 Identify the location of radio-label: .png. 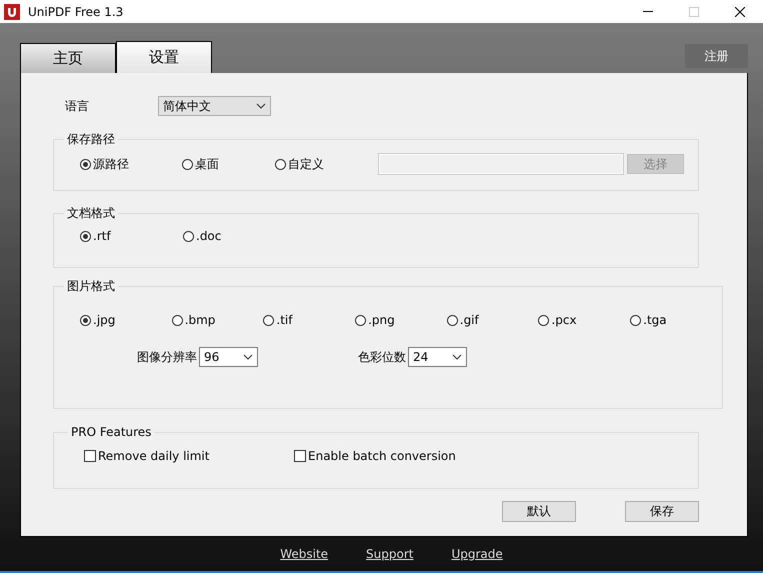
(381, 320).